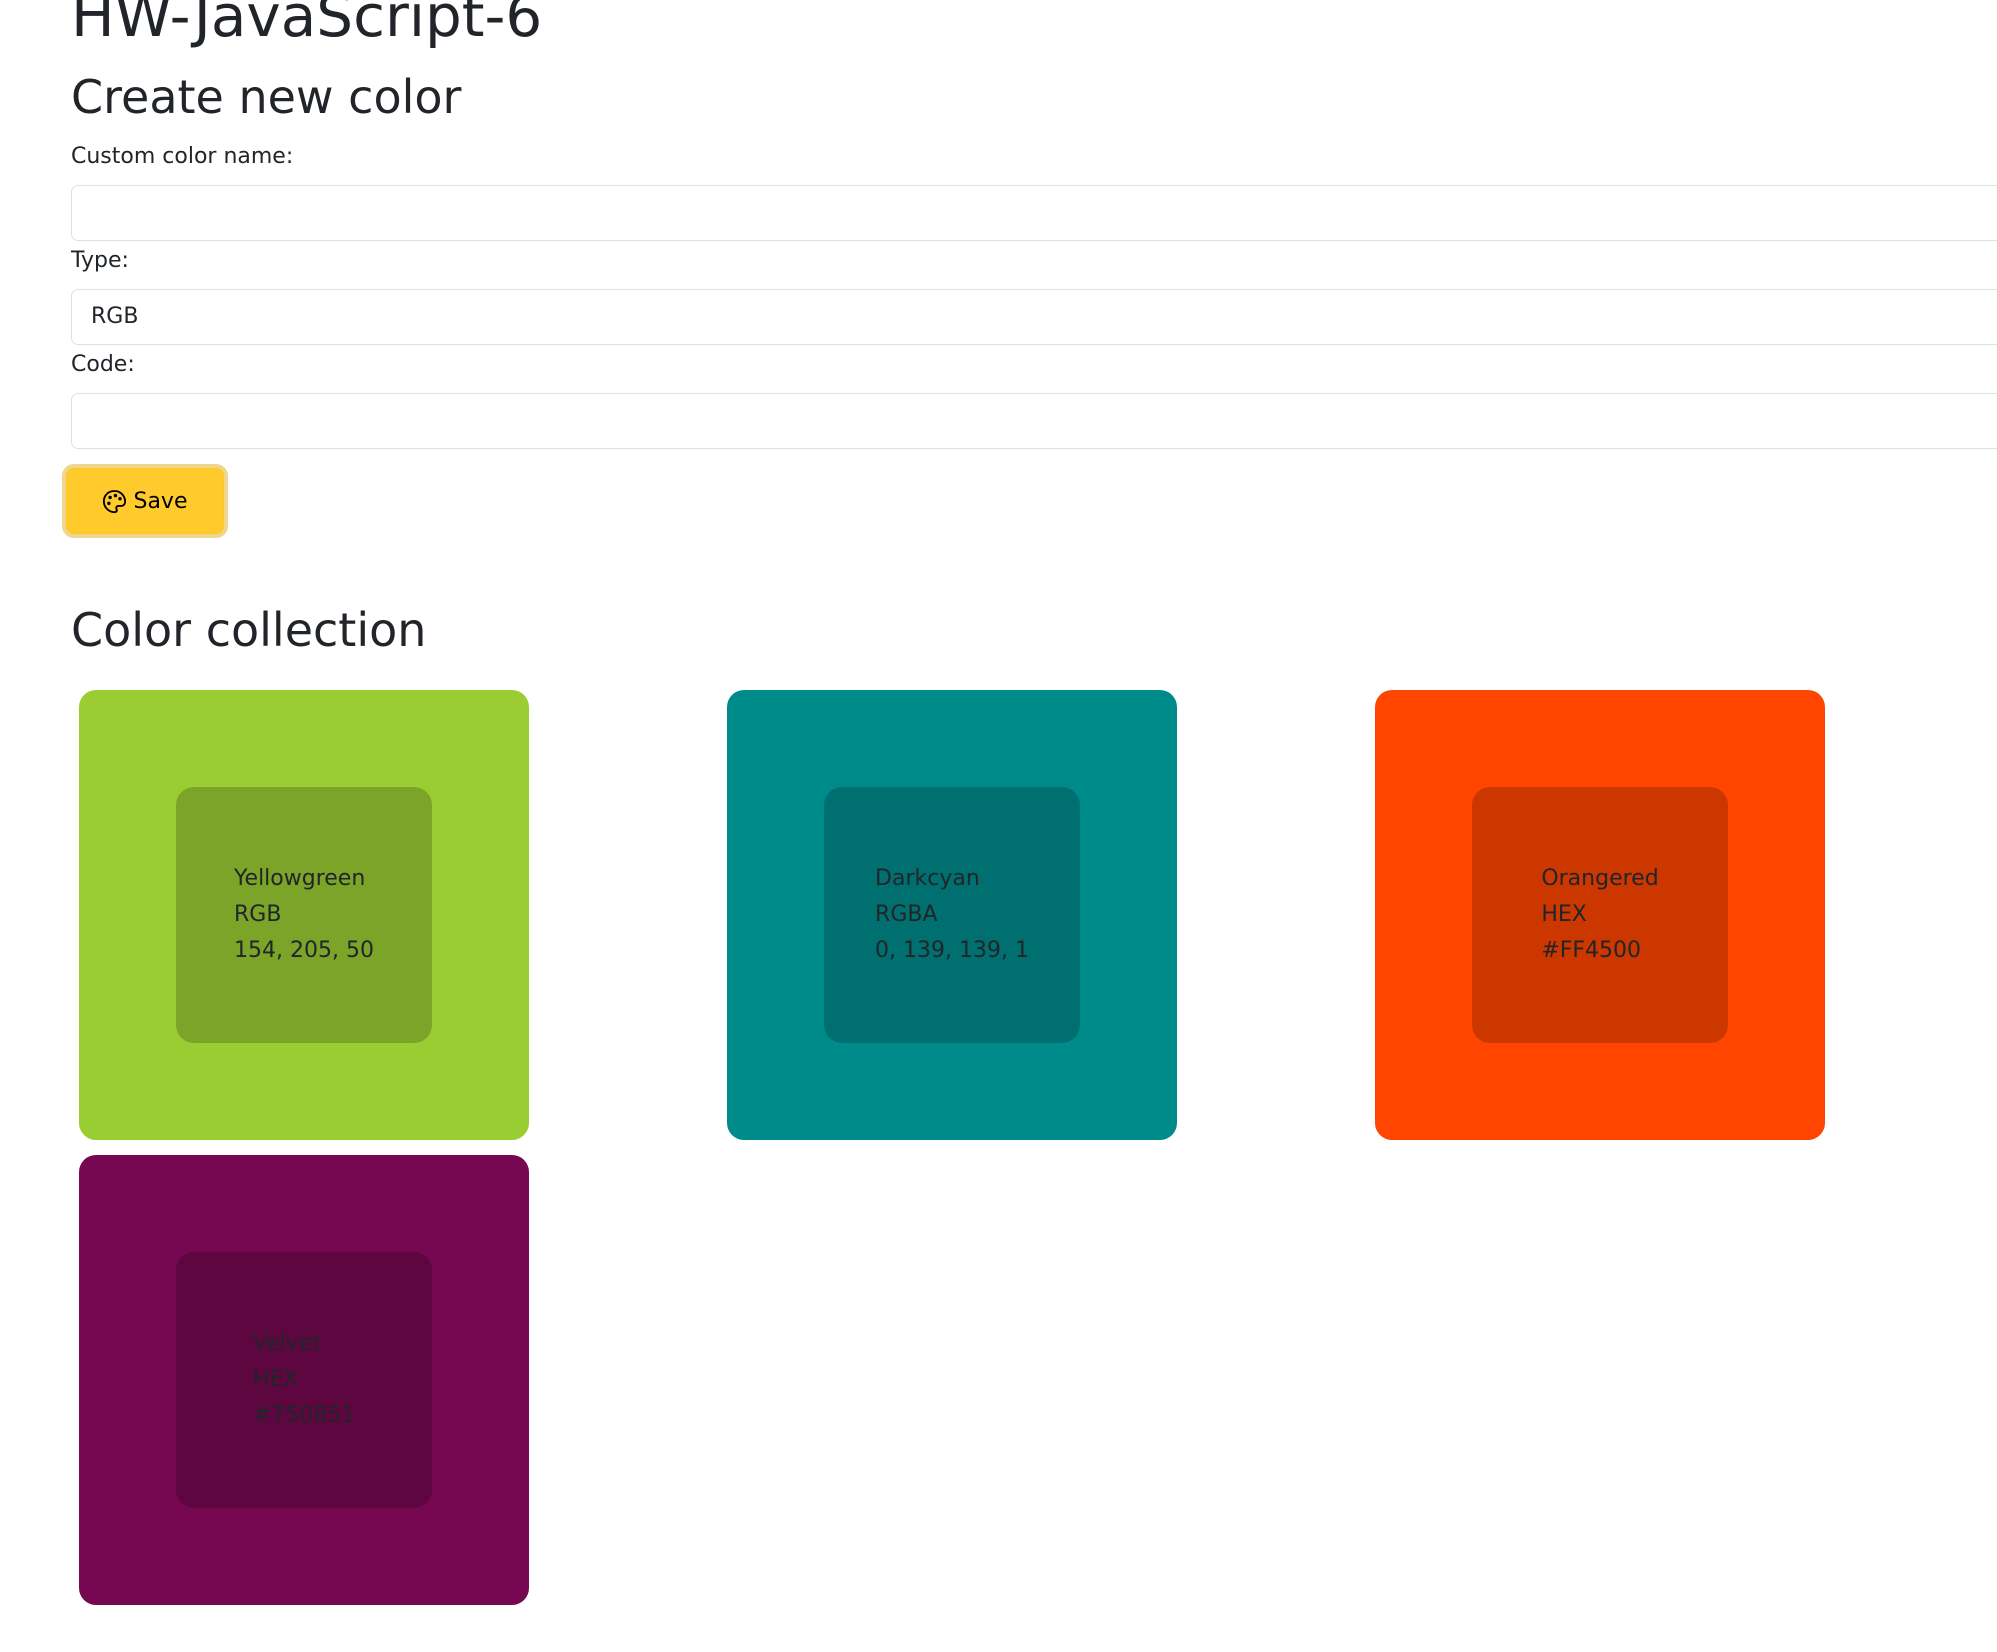  Describe the element at coordinates (304, 950) in the screenshot. I see `color-code: 154, 205, 50` at that location.